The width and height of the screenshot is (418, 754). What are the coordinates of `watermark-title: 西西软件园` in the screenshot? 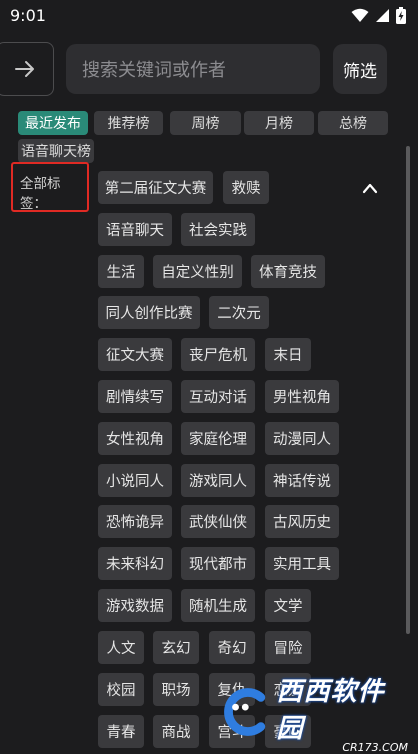 It's located at (330, 710).